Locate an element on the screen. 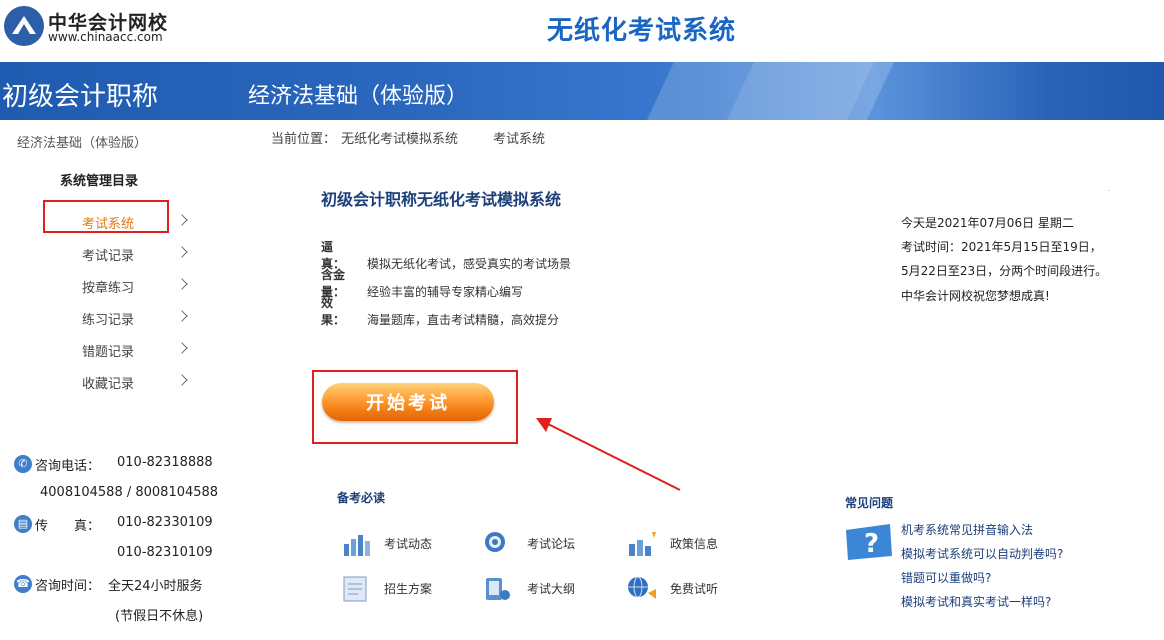 The height and width of the screenshot is (640, 1164). breadcrumb-label: 当前位置： is located at coordinates (304, 139).